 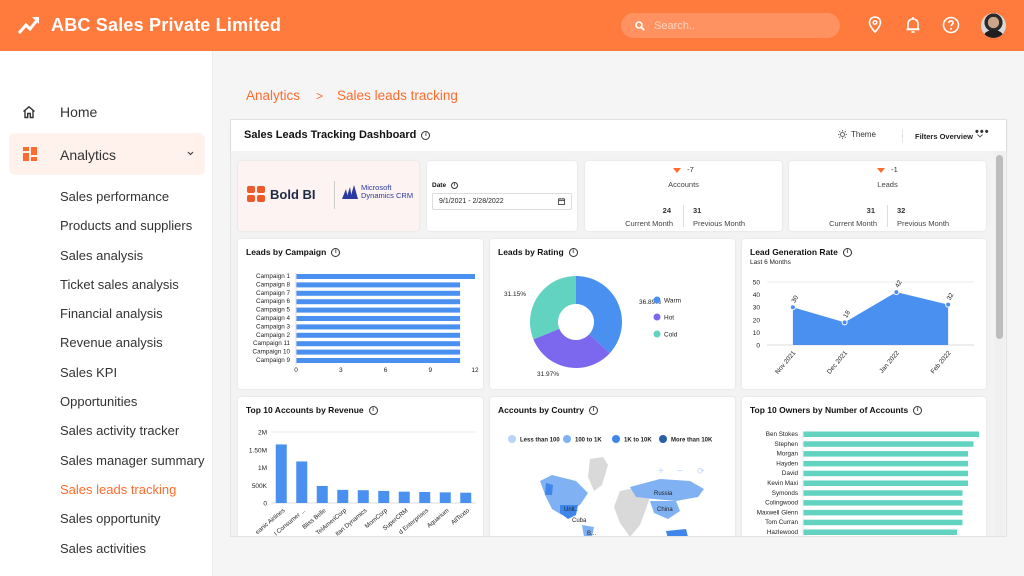 I want to click on sidebar-subitem: Financial analysis, so click(x=132, y=319).